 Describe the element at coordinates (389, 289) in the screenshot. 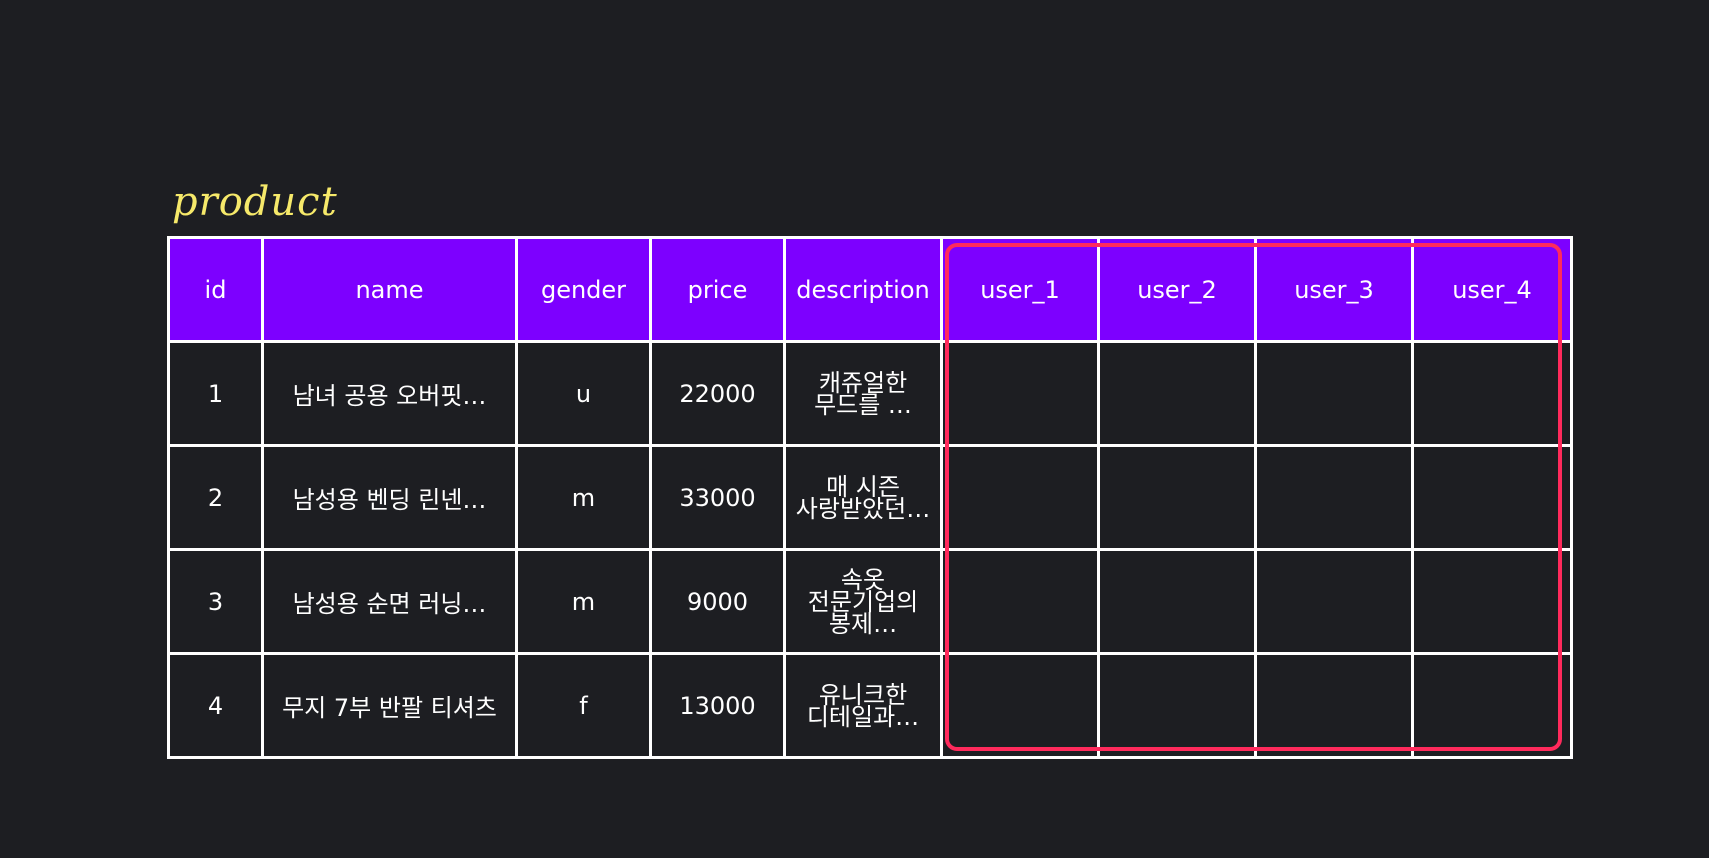

I see `column-header-name: name` at that location.